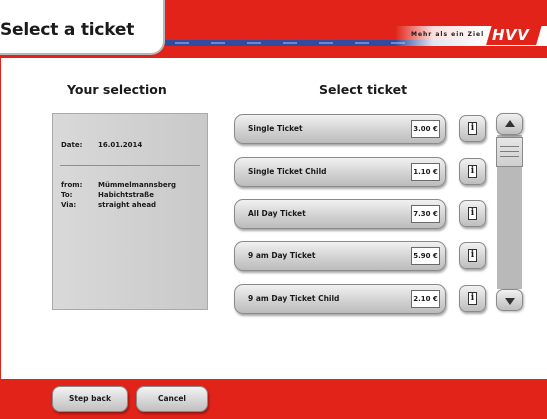 This screenshot has height=419, width=547. Describe the element at coordinates (120, 145) in the screenshot. I see `date-value: 16.01.2014` at that location.